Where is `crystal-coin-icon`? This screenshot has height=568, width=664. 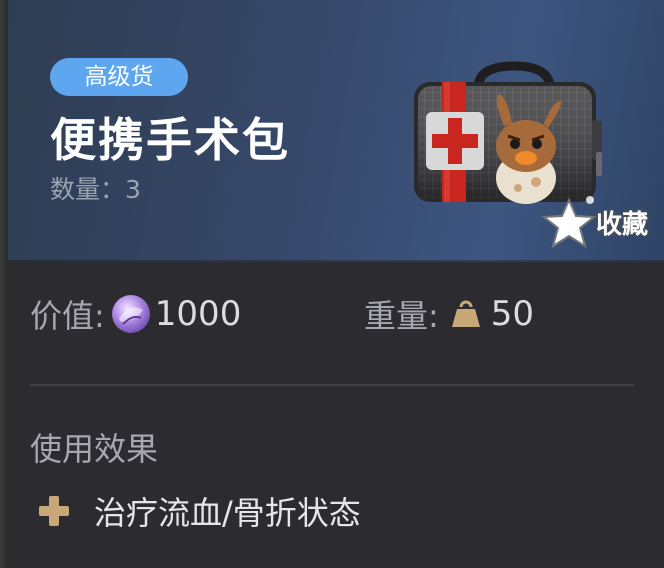
crystal-coin-icon is located at coordinates (130, 314).